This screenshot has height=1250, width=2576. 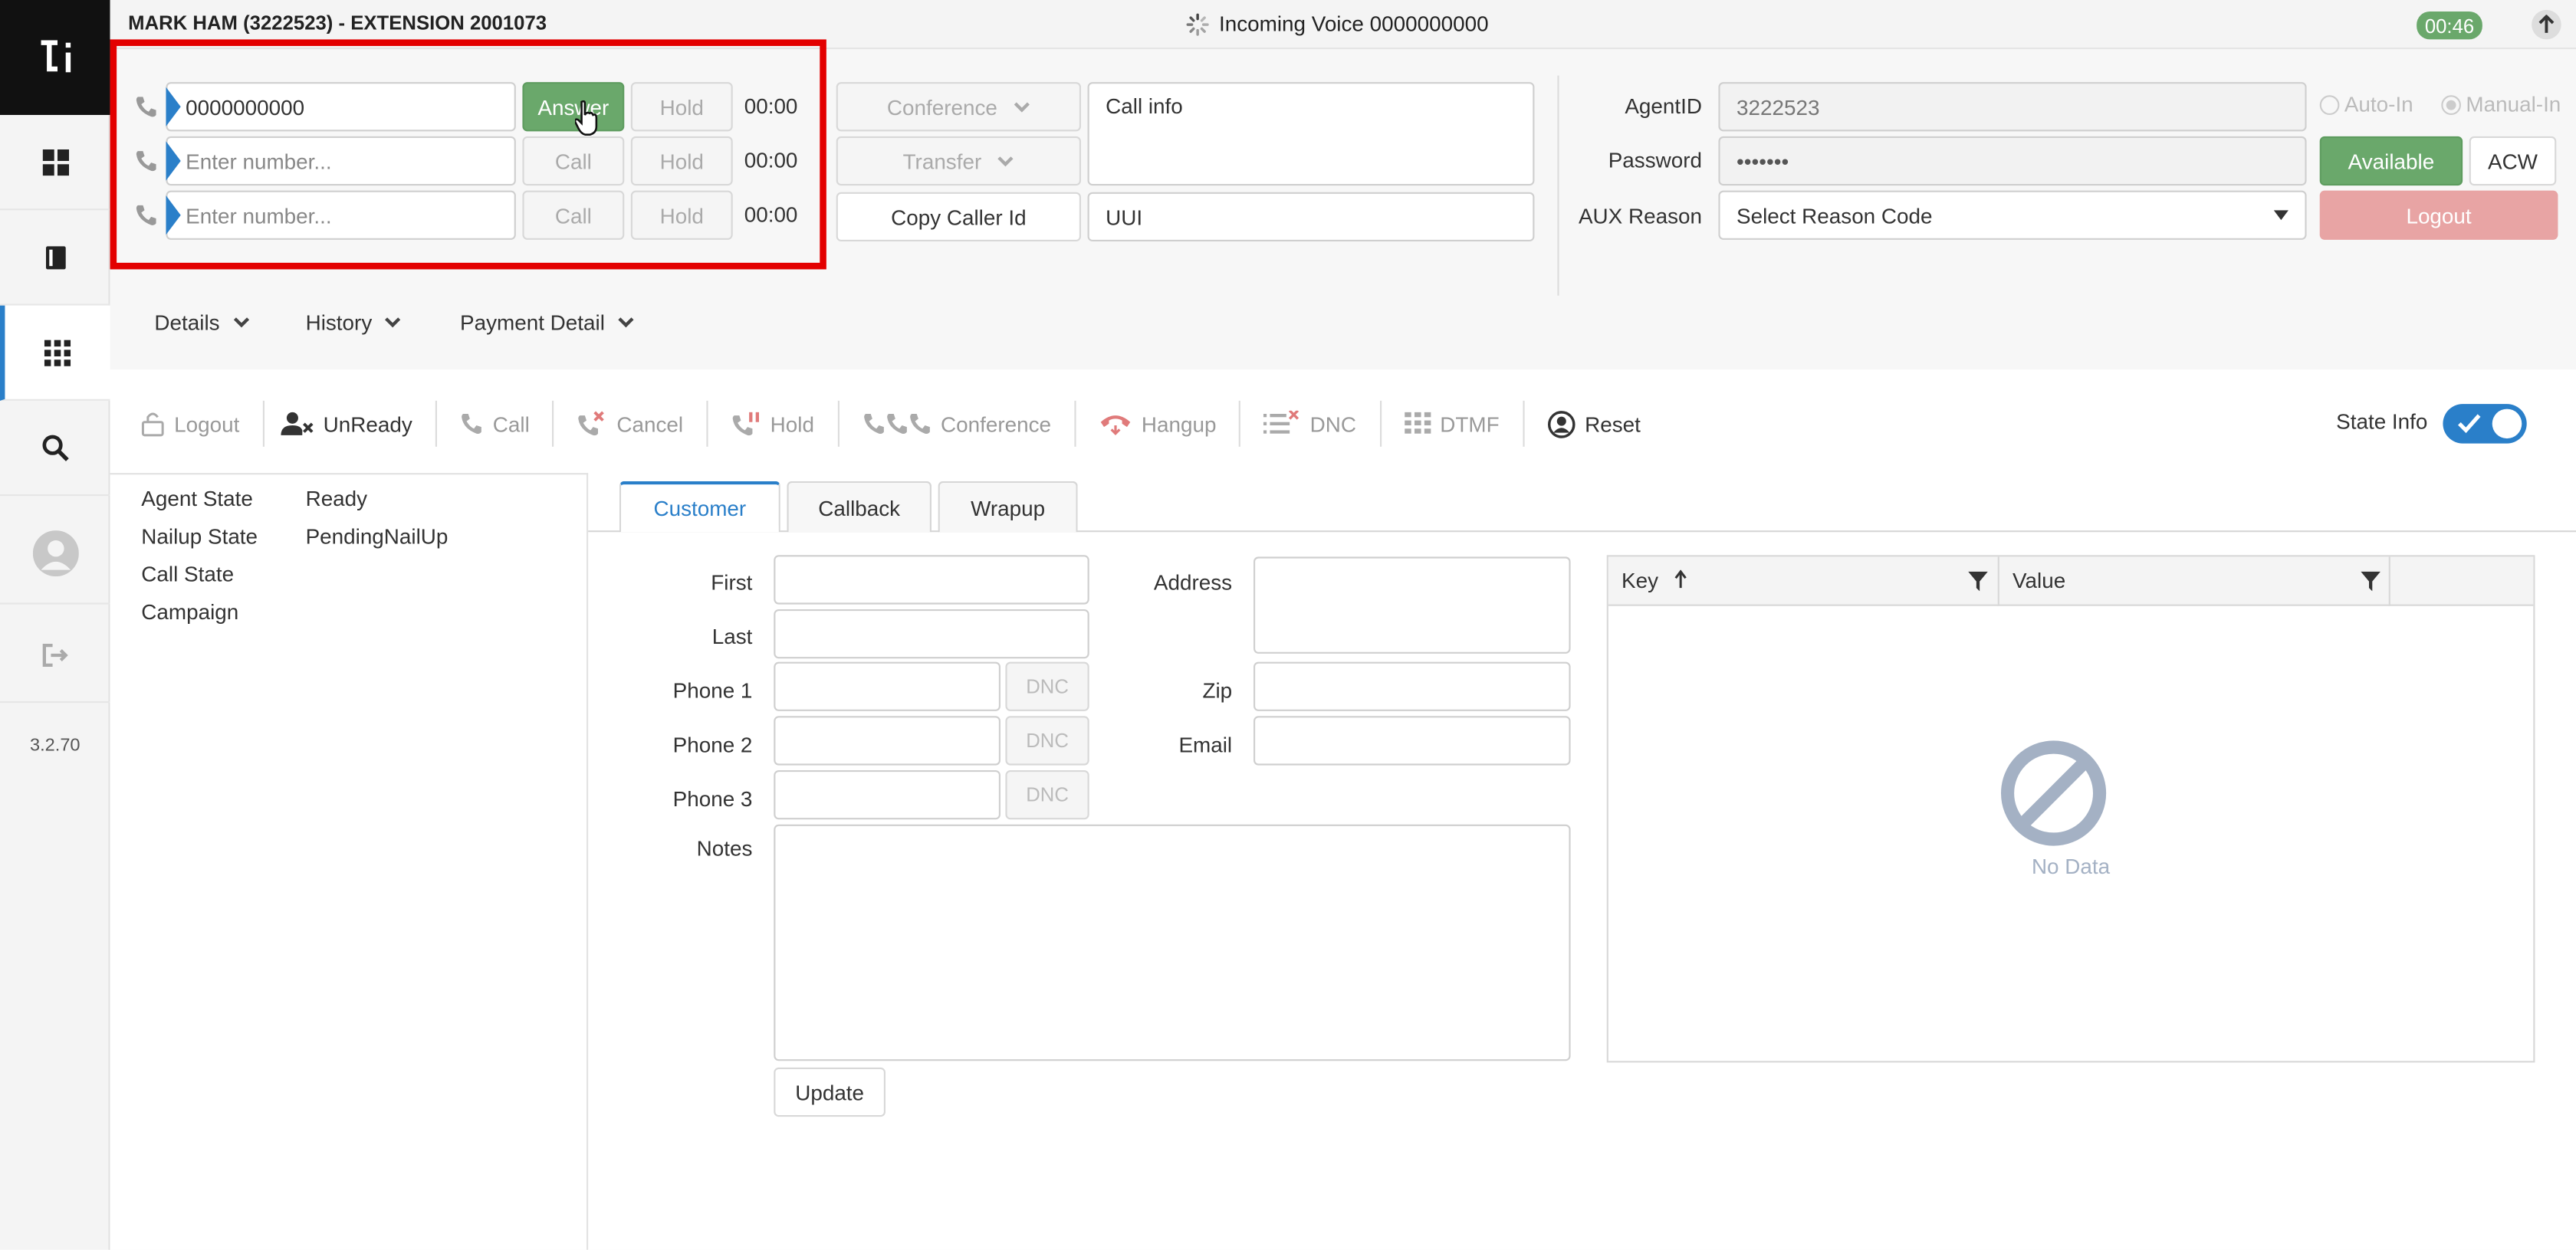 What do you see at coordinates (724, 848) in the screenshot?
I see `notes-label: Notes` at bounding box center [724, 848].